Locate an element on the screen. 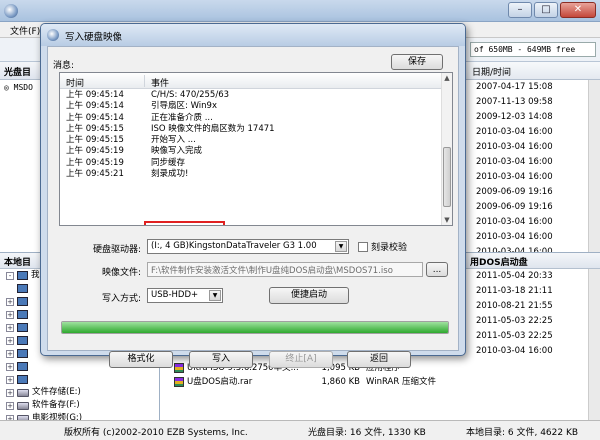 The width and height of the screenshot is (600, 440). format-button: 格式化 is located at coordinates (141, 359).